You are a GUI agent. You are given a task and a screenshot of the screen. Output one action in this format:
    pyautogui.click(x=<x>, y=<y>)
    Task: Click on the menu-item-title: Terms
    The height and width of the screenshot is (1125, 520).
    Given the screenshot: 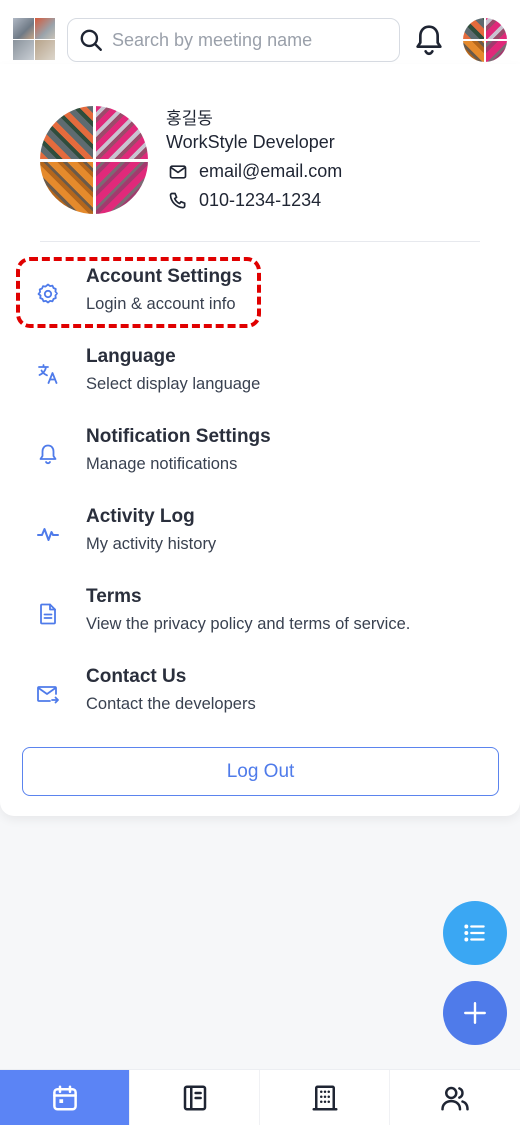 What is the action you would take?
    pyautogui.click(x=114, y=596)
    